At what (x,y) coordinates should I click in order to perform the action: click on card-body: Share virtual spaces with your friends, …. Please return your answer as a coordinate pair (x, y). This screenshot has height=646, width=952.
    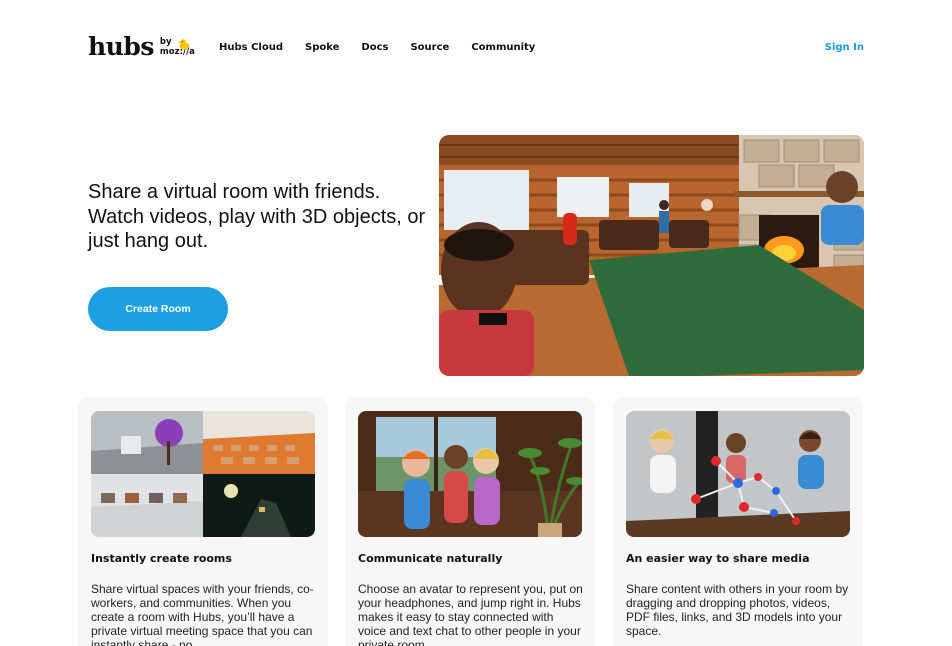
    Looking at the image, I should click on (202, 614).